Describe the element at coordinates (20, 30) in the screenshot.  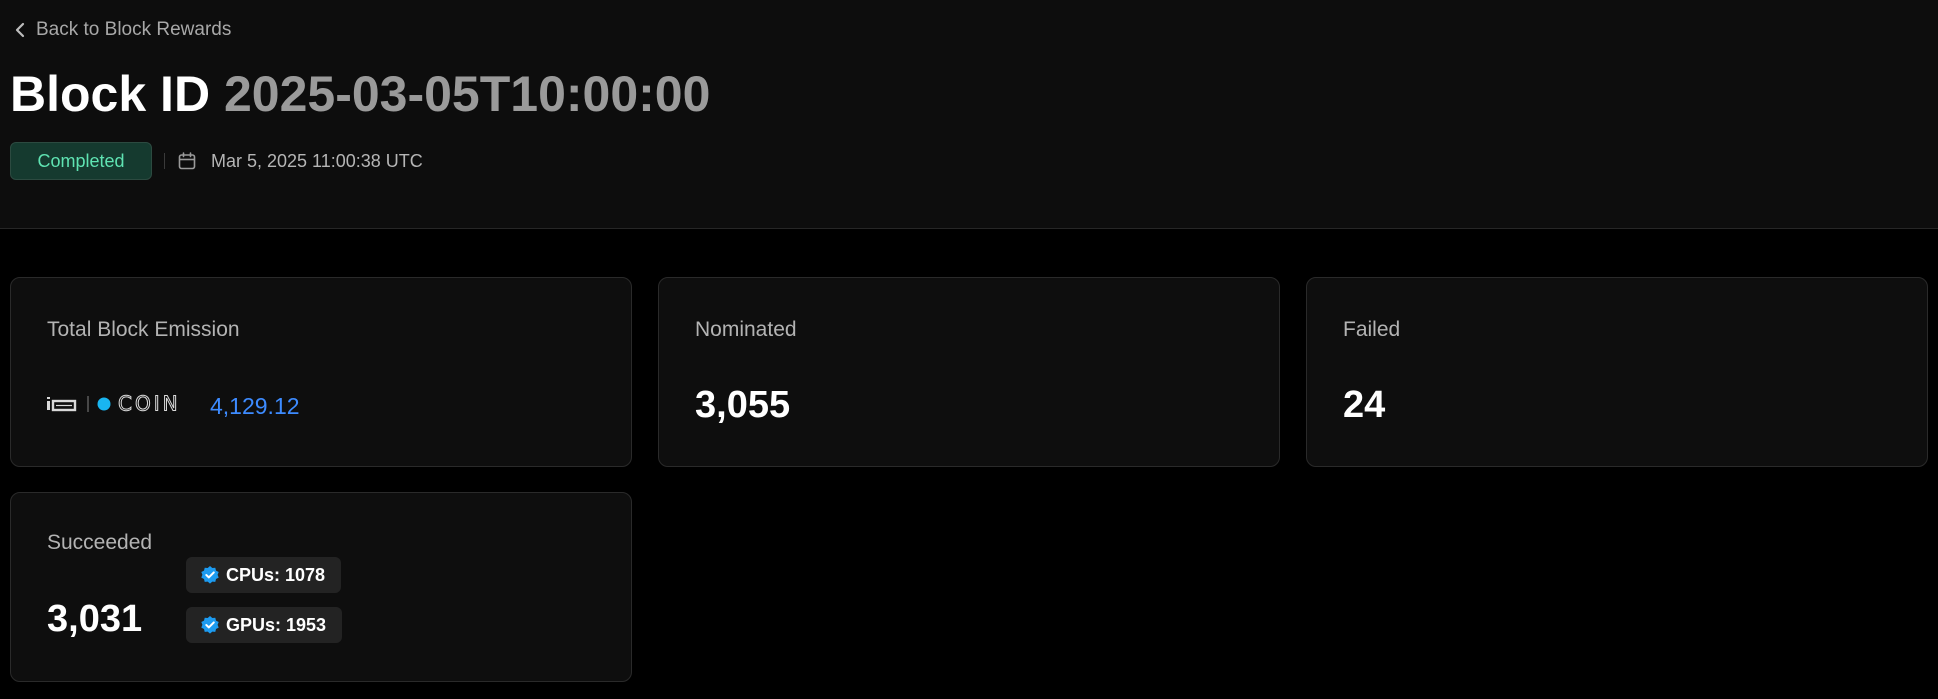
I see `chevron-left-icon` at that location.